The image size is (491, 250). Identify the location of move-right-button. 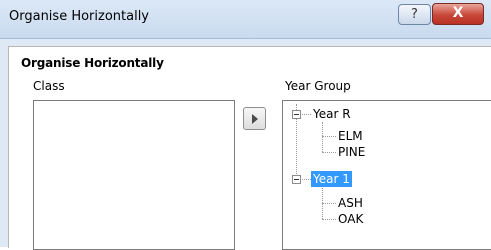
(254, 118).